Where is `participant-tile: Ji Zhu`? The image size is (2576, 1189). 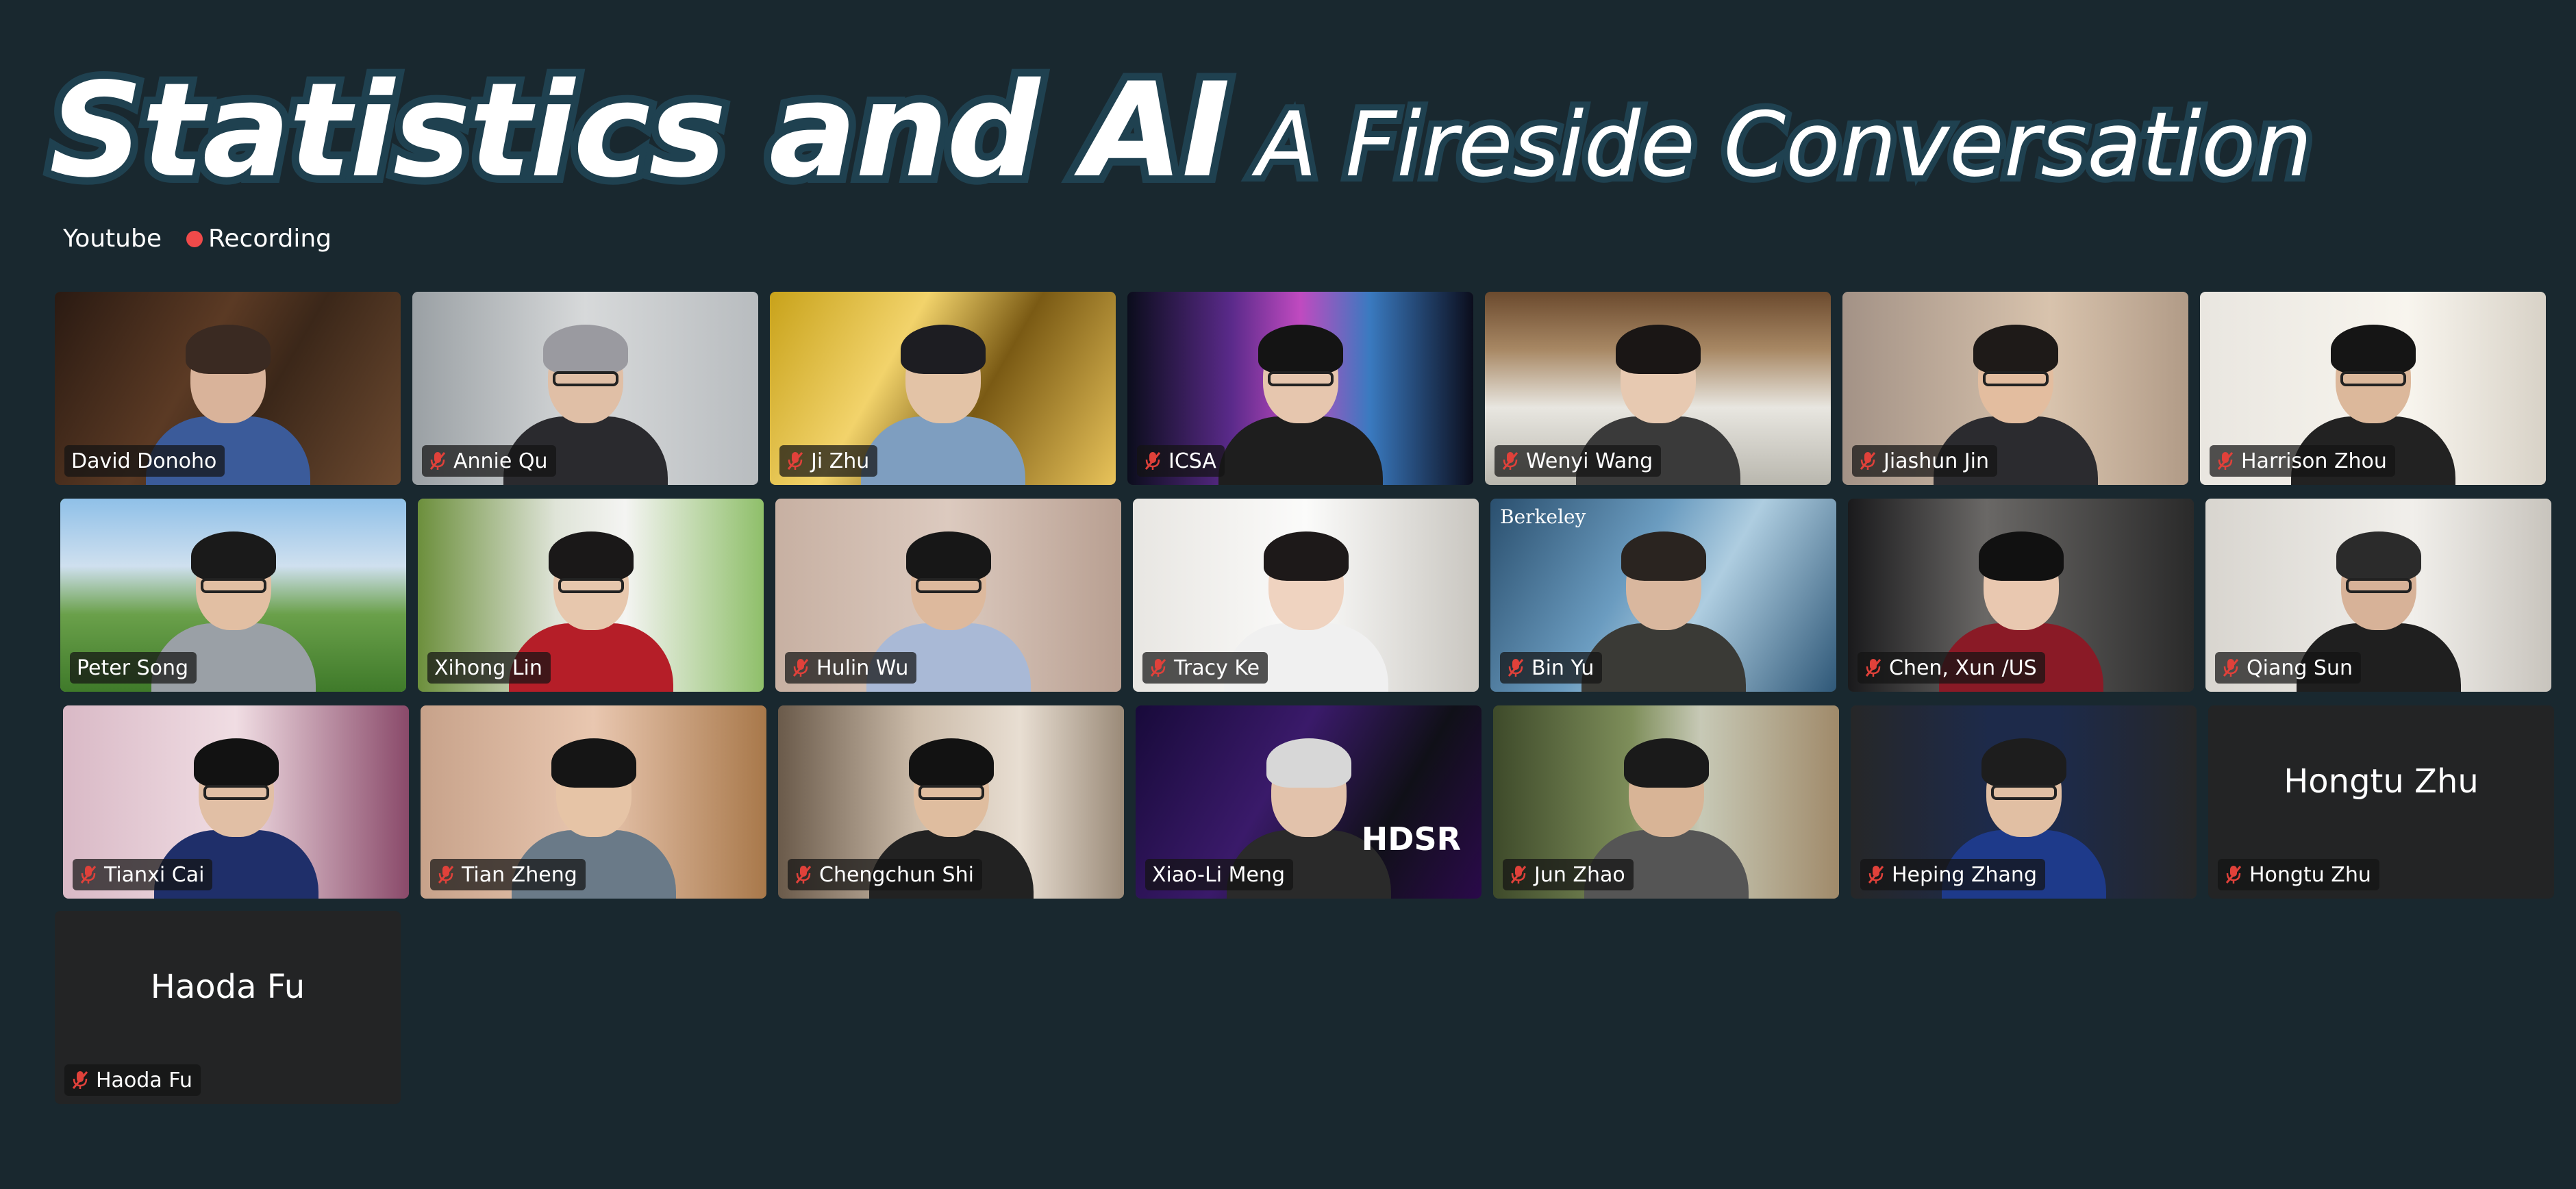
participant-tile: Ji Zhu is located at coordinates (943, 388).